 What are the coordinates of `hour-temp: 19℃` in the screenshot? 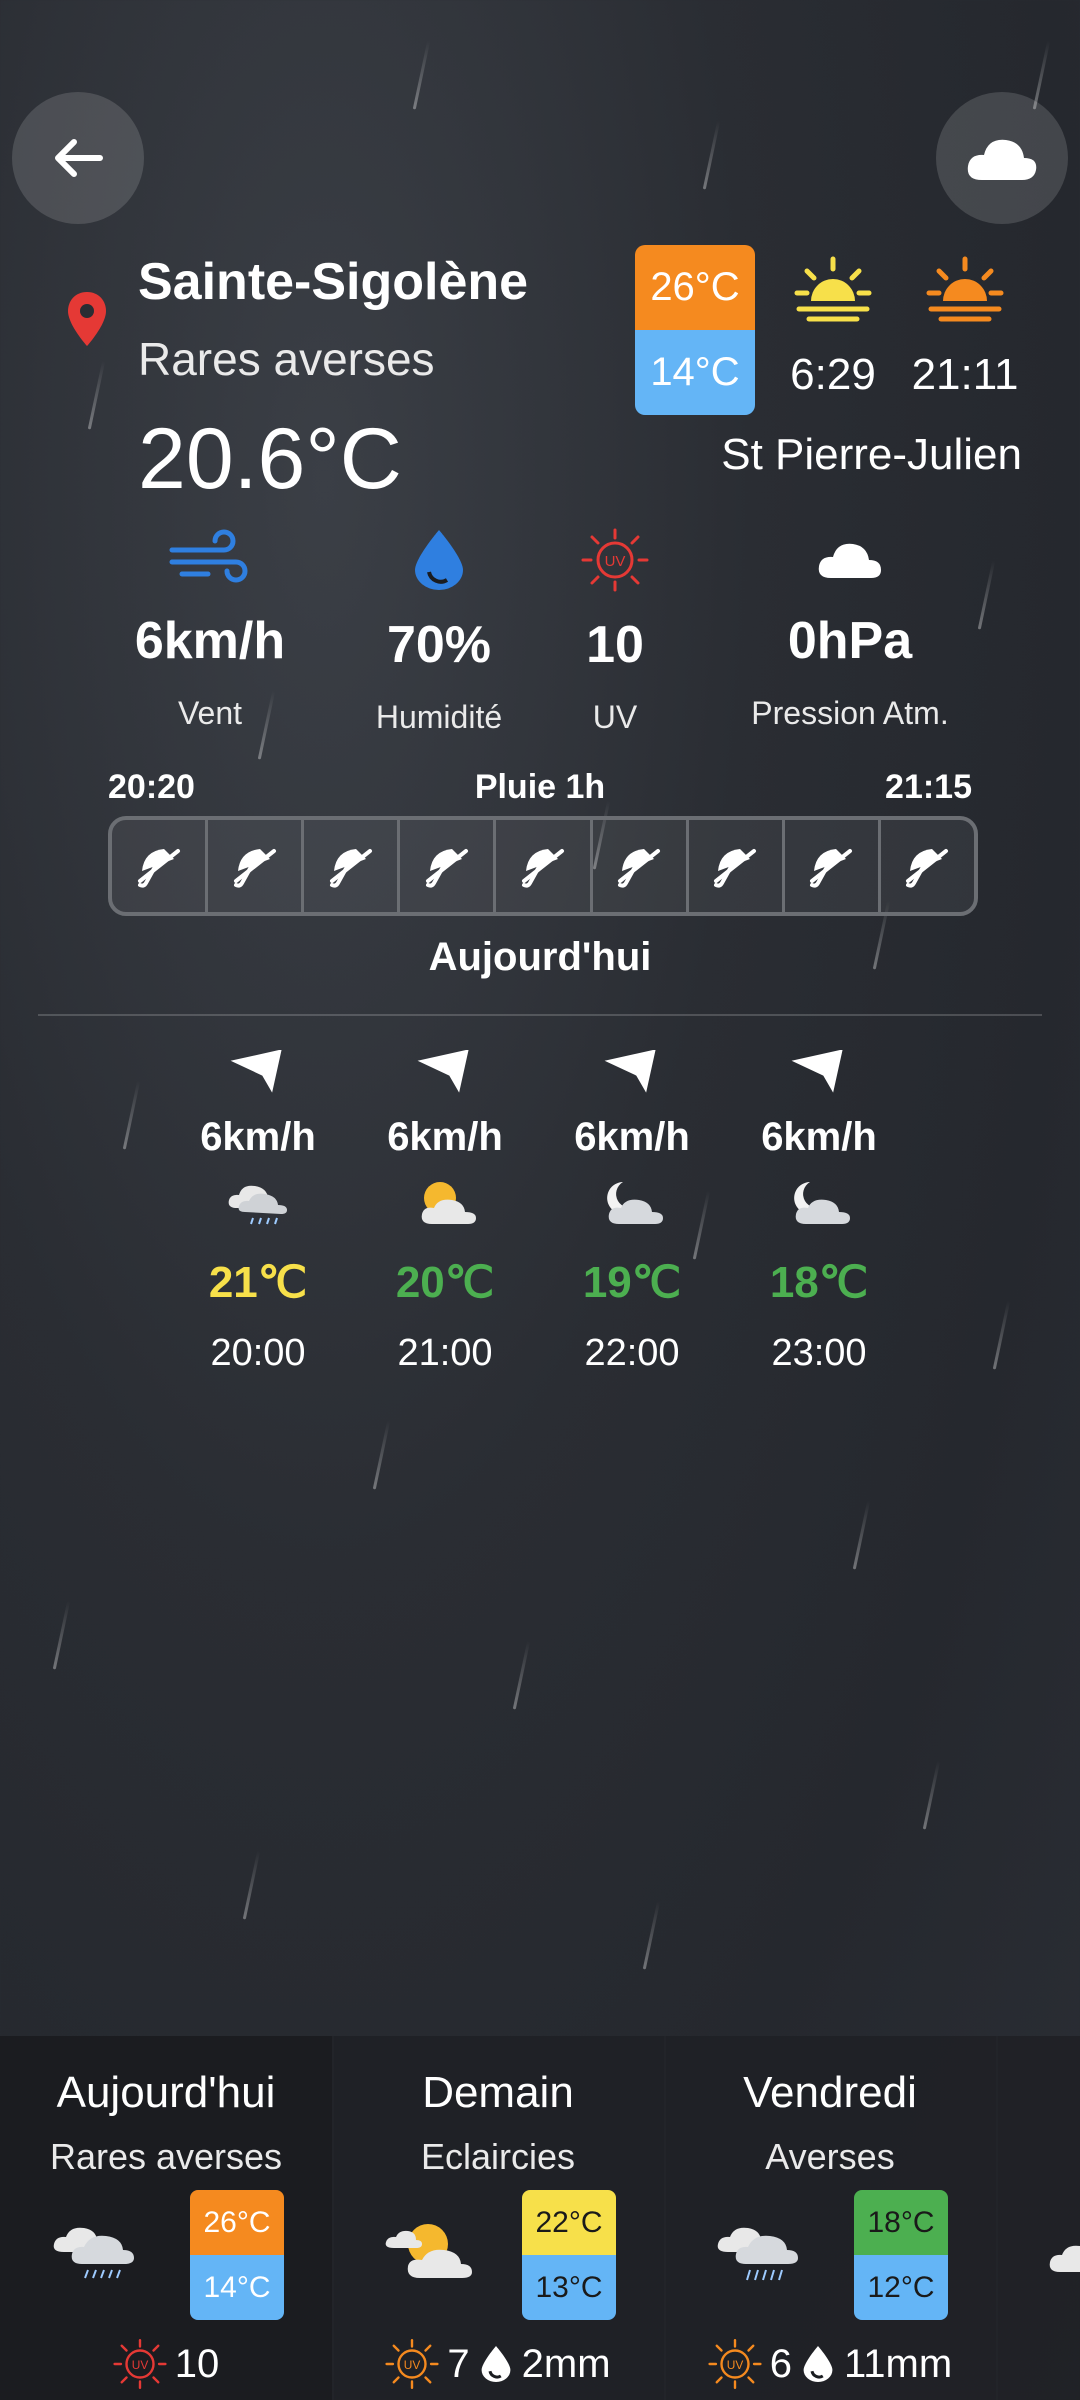 It's located at (632, 1282).